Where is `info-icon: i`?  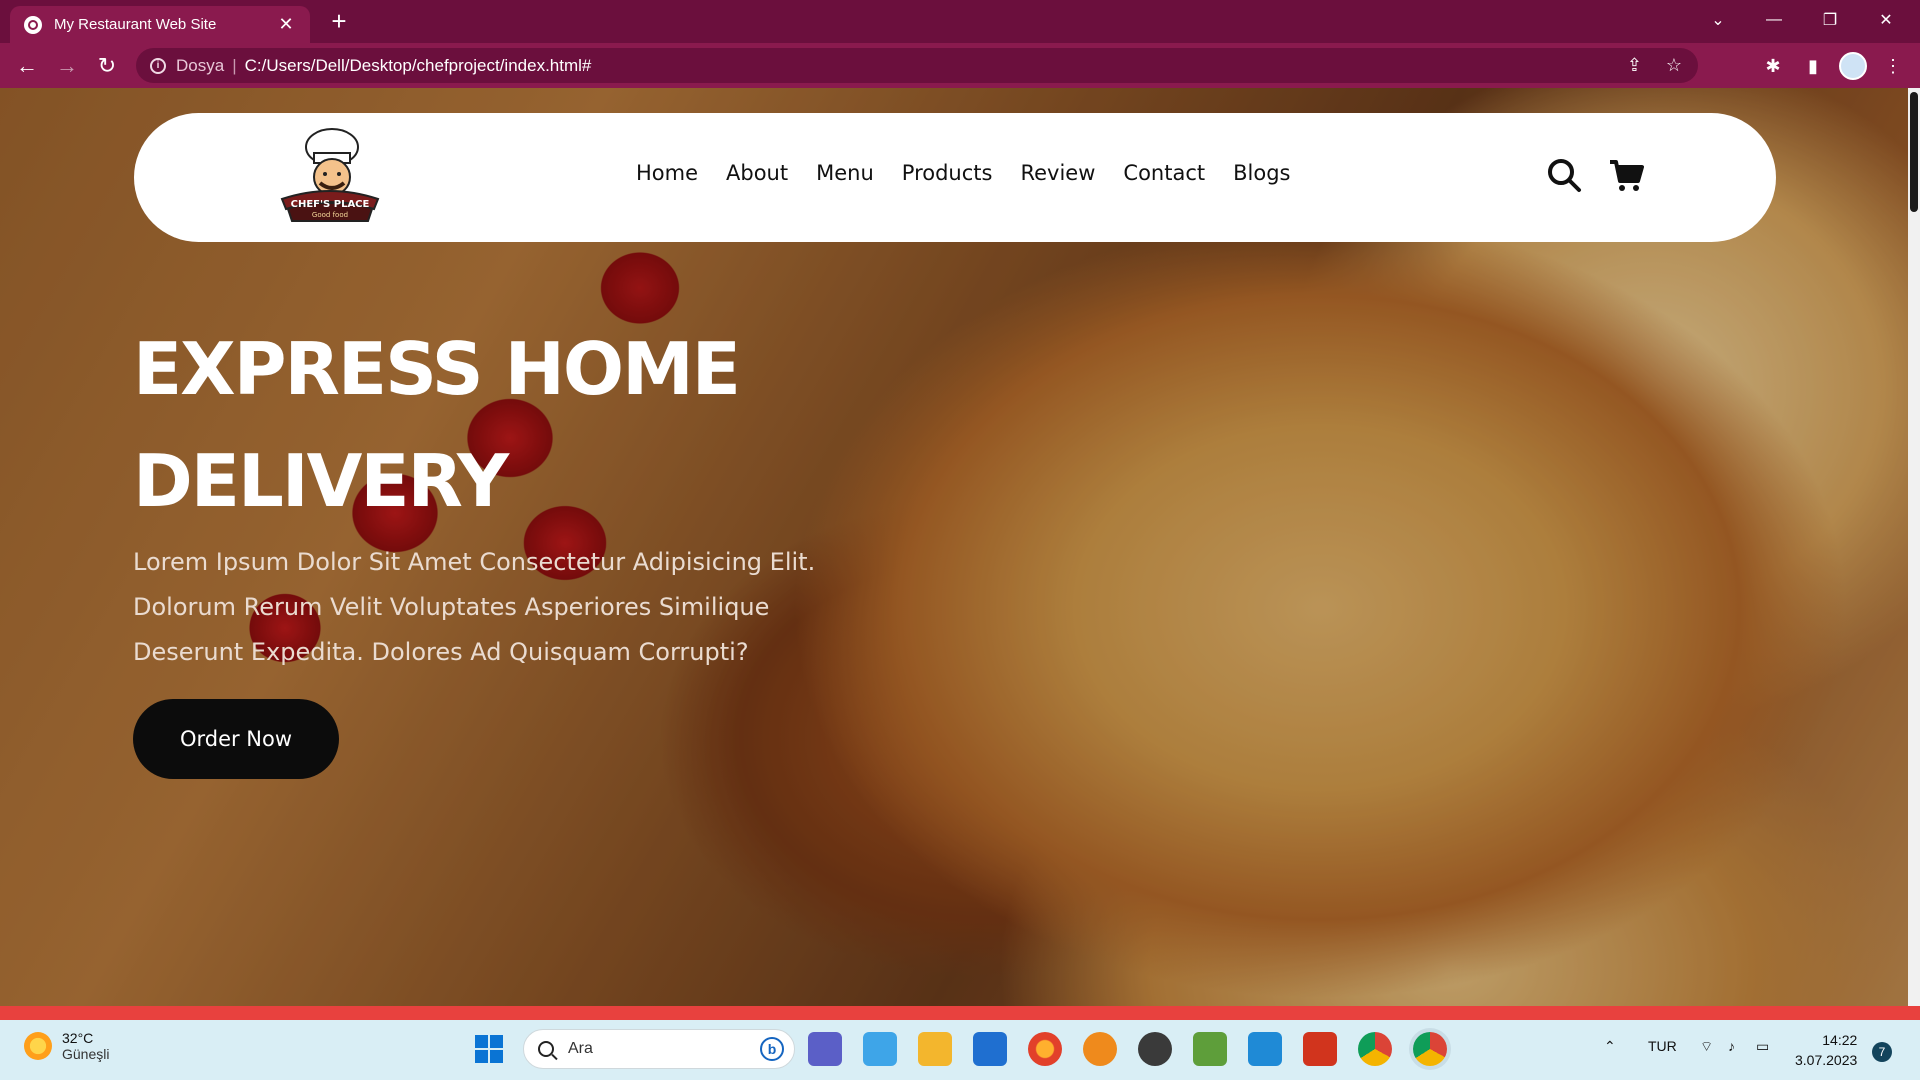
info-icon: i is located at coordinates (158, 65).